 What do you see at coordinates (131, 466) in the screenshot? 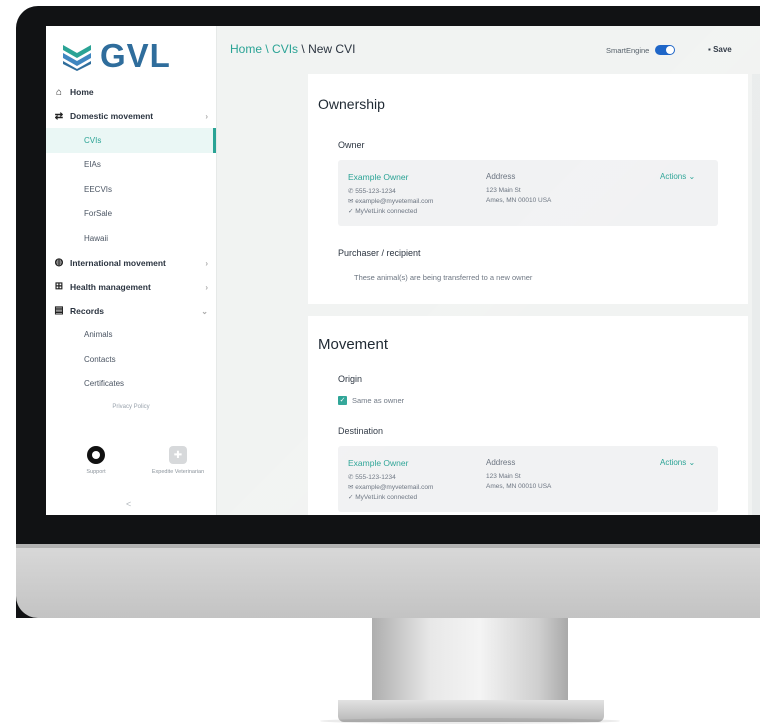
I see `sidebar-footer: Support ✚ Expedite Veterinarian` at bounding box center [131, 466].